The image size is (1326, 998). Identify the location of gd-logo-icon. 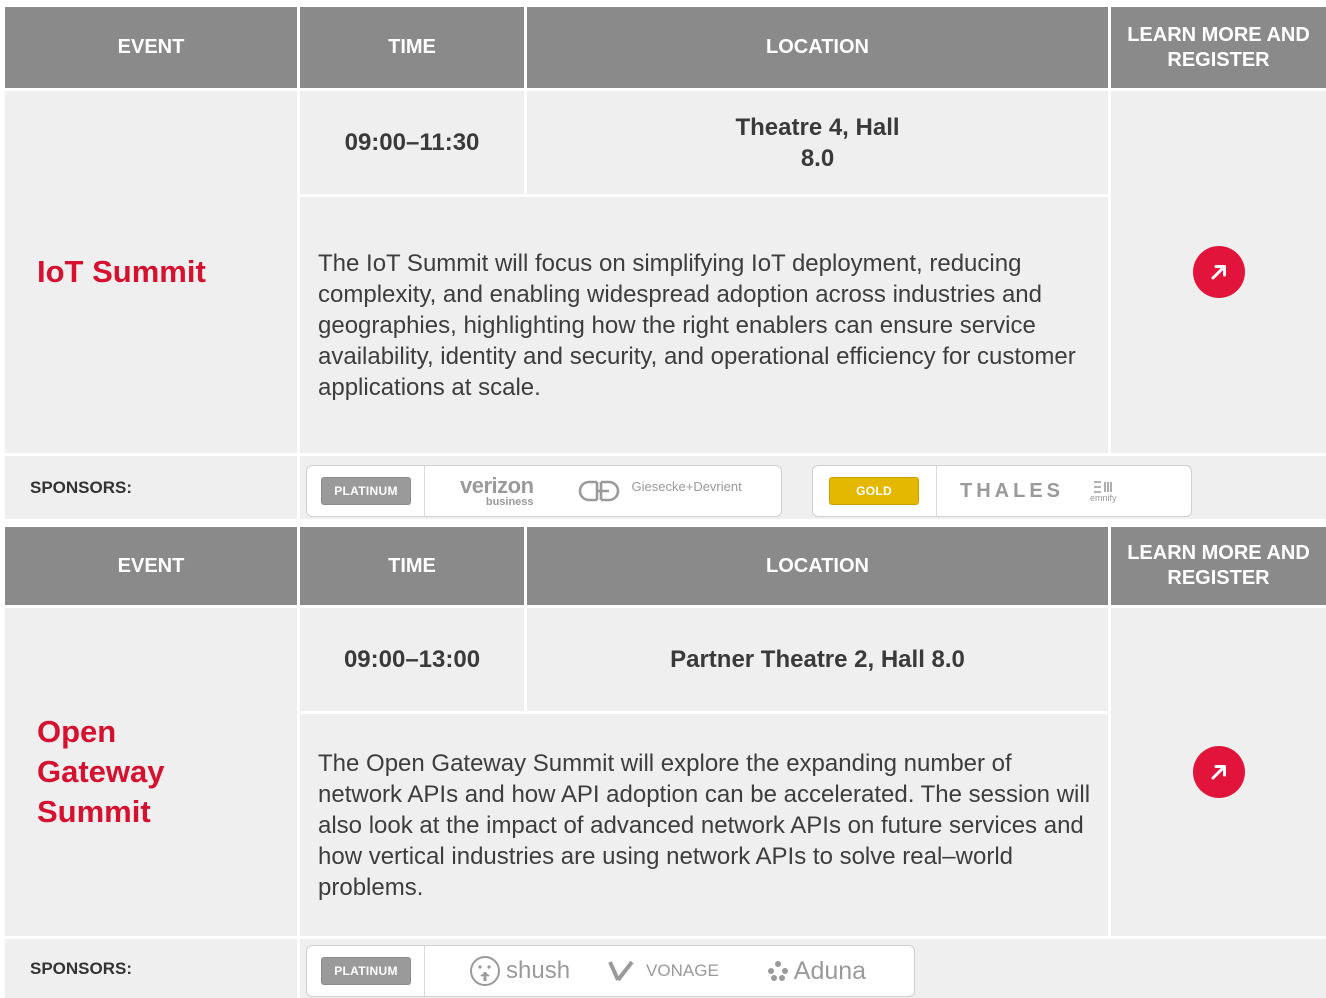
(599, 491).